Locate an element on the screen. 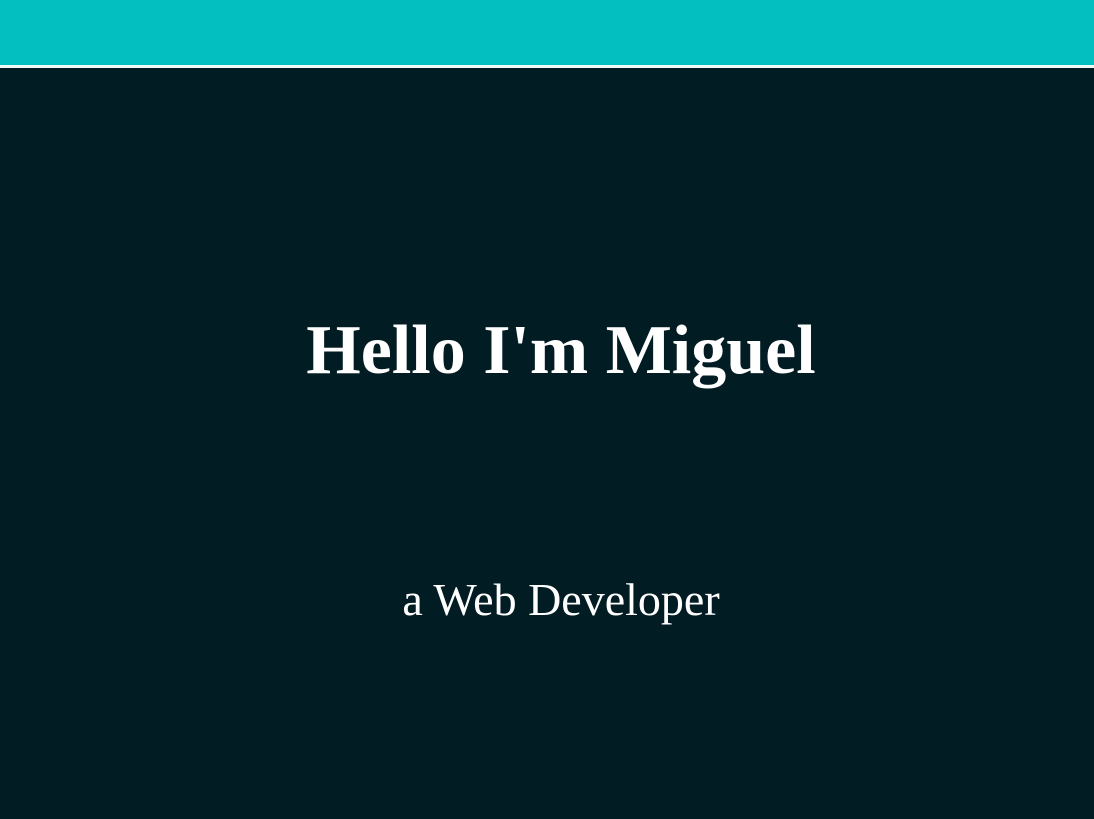 The image size is (1094, 819). hero-title: Hello I'm Miguel is located at coordinates (561, 350).